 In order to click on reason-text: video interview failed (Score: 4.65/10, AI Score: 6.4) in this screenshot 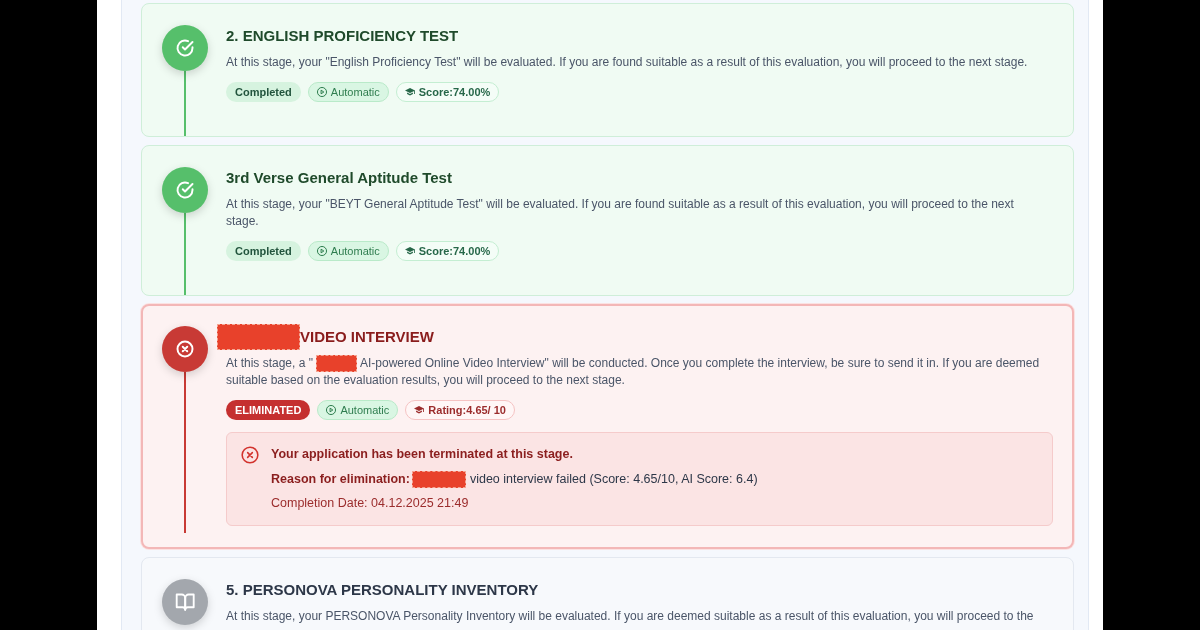, I will do `click(613, 479)`.